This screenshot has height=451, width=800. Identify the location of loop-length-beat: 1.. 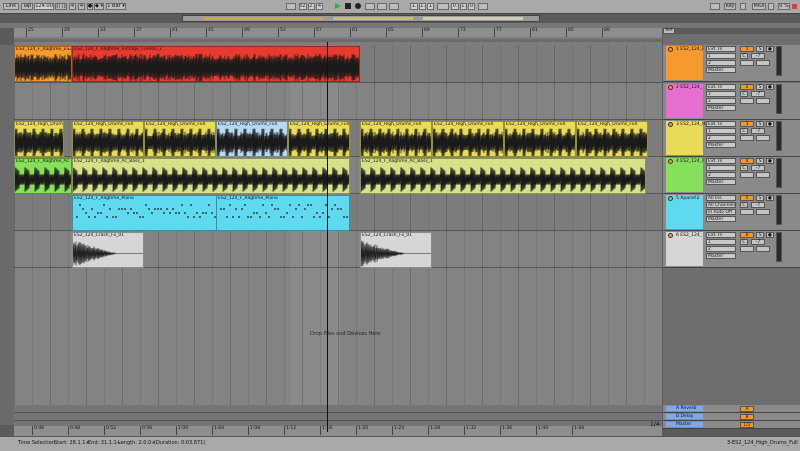
(463, 6).